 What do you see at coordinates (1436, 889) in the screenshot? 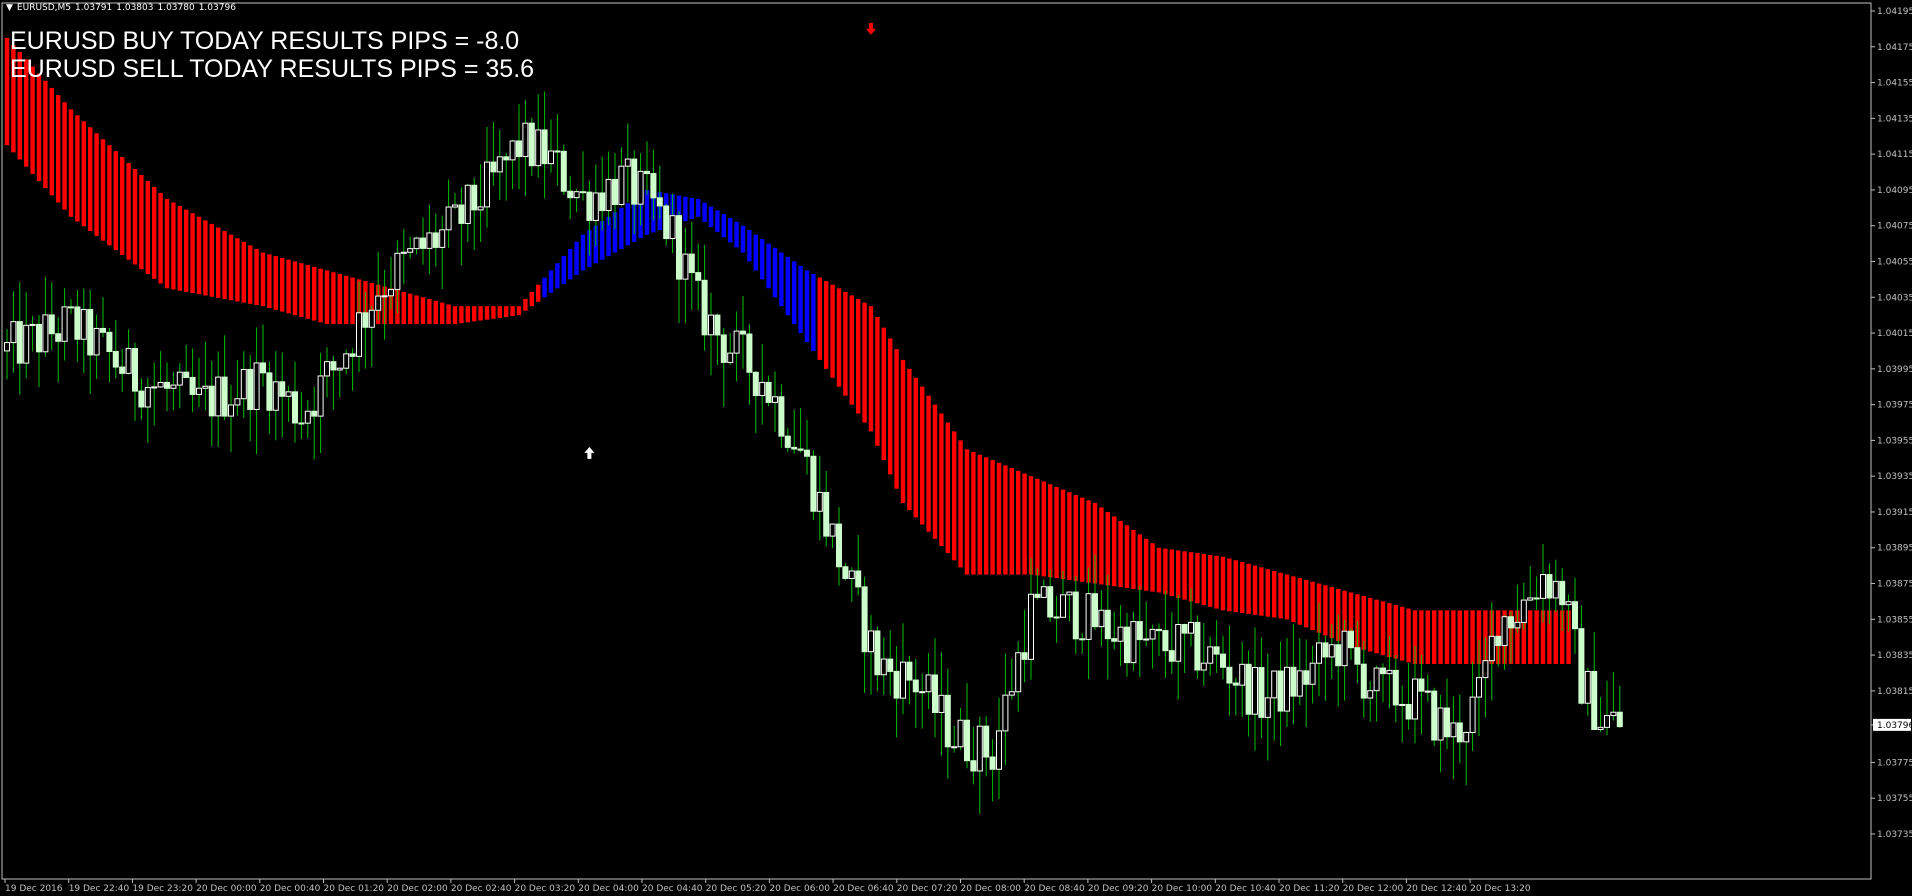
I see `x-tick-label: 20 Dec 12:40` at bounding box center [1436, 889].